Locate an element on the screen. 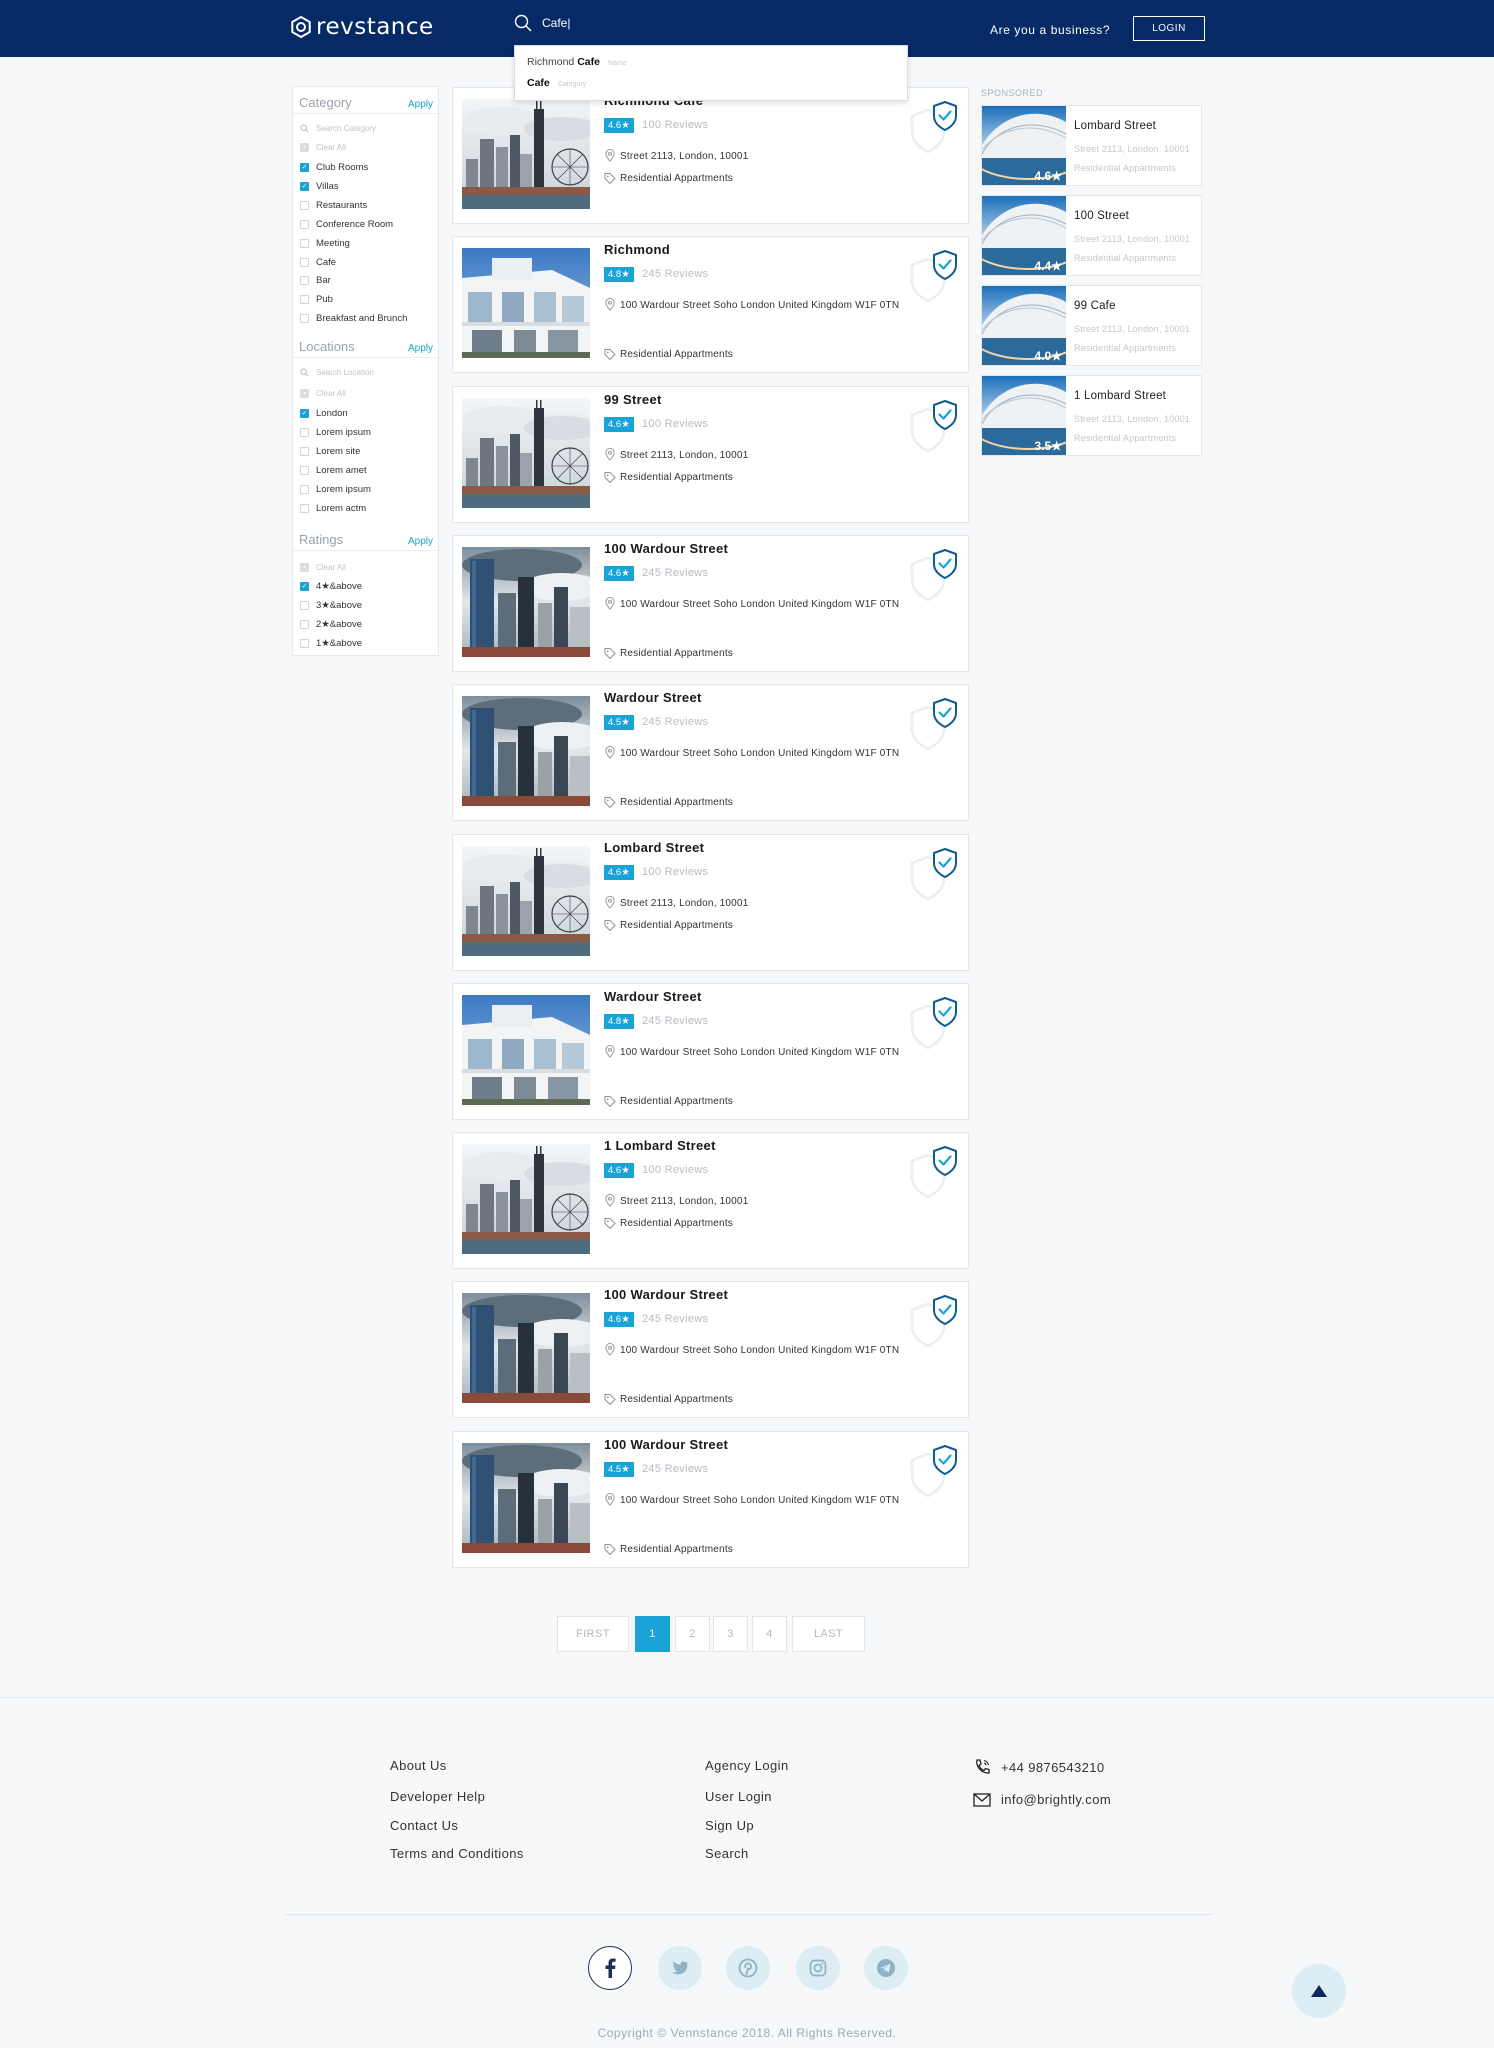 The width and height of the screenshot is (1494, 2048). footer-link: About Us is located at coordinates (418, 1765).